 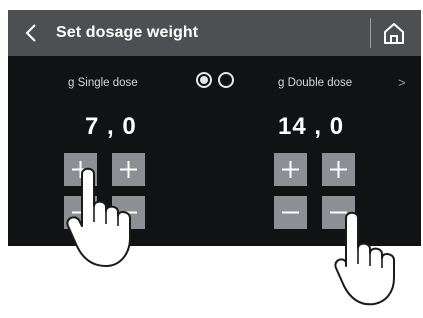 I want to click on header-bar: Set dosage weight, so click(x=214, y=33).